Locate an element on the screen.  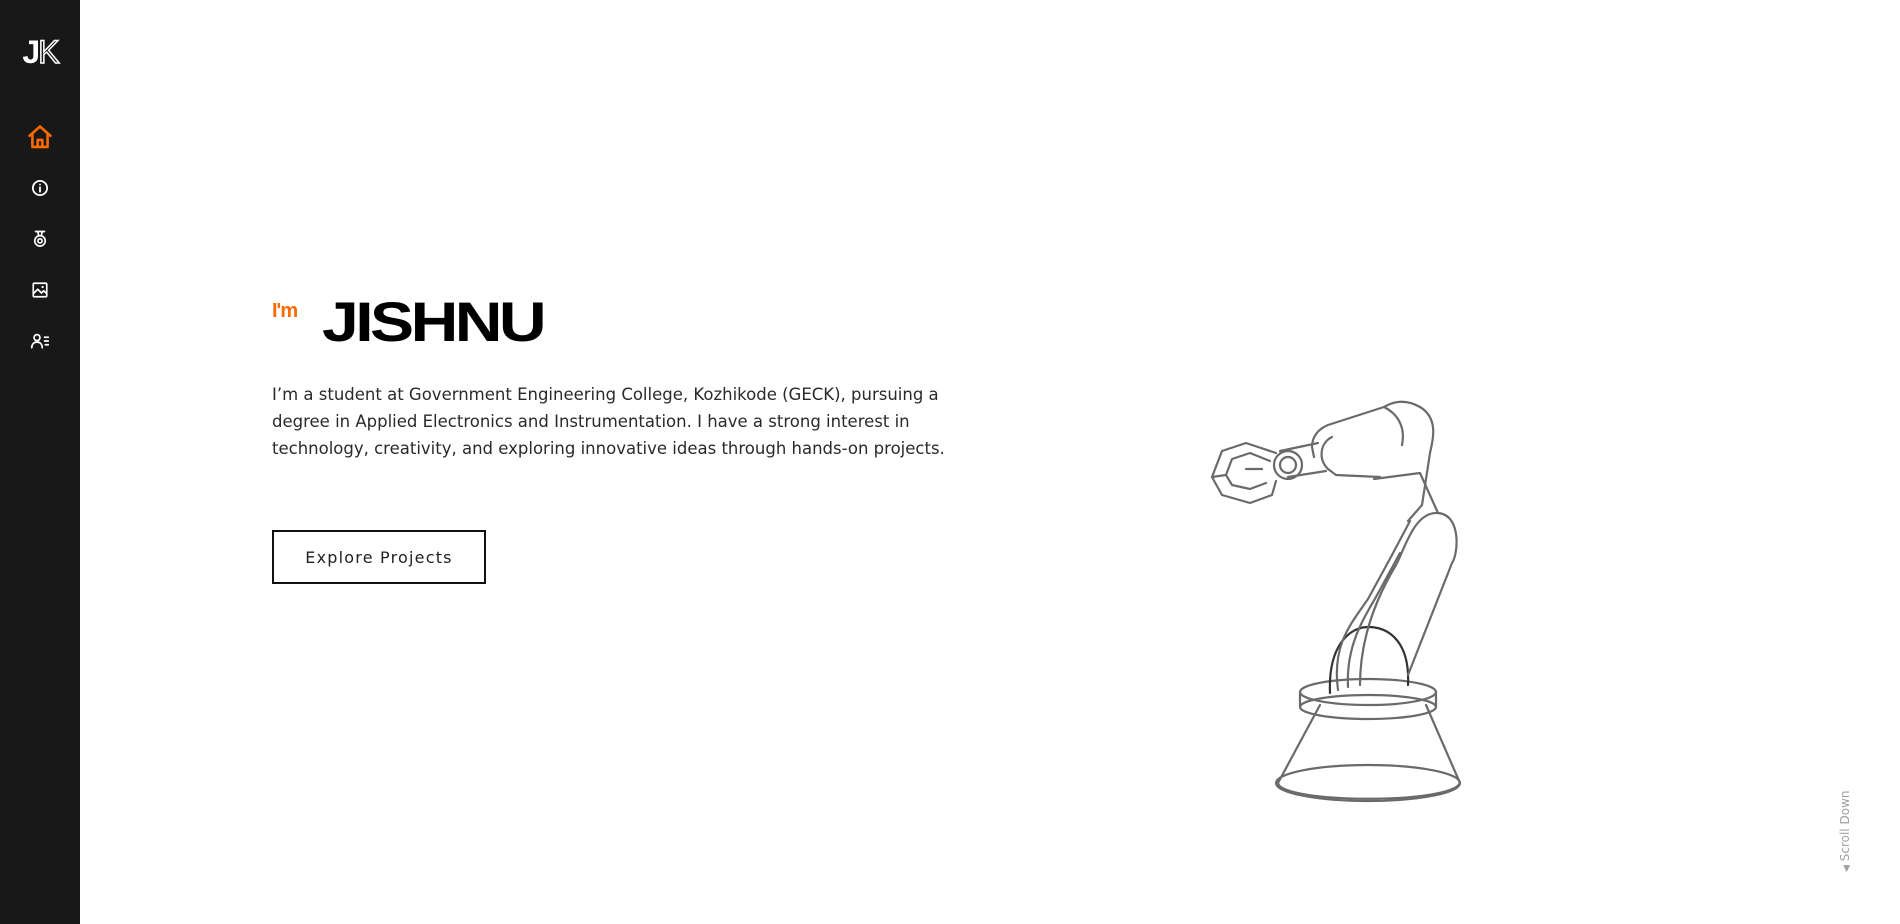
nav-achievements is located at coordinates (40, 239).